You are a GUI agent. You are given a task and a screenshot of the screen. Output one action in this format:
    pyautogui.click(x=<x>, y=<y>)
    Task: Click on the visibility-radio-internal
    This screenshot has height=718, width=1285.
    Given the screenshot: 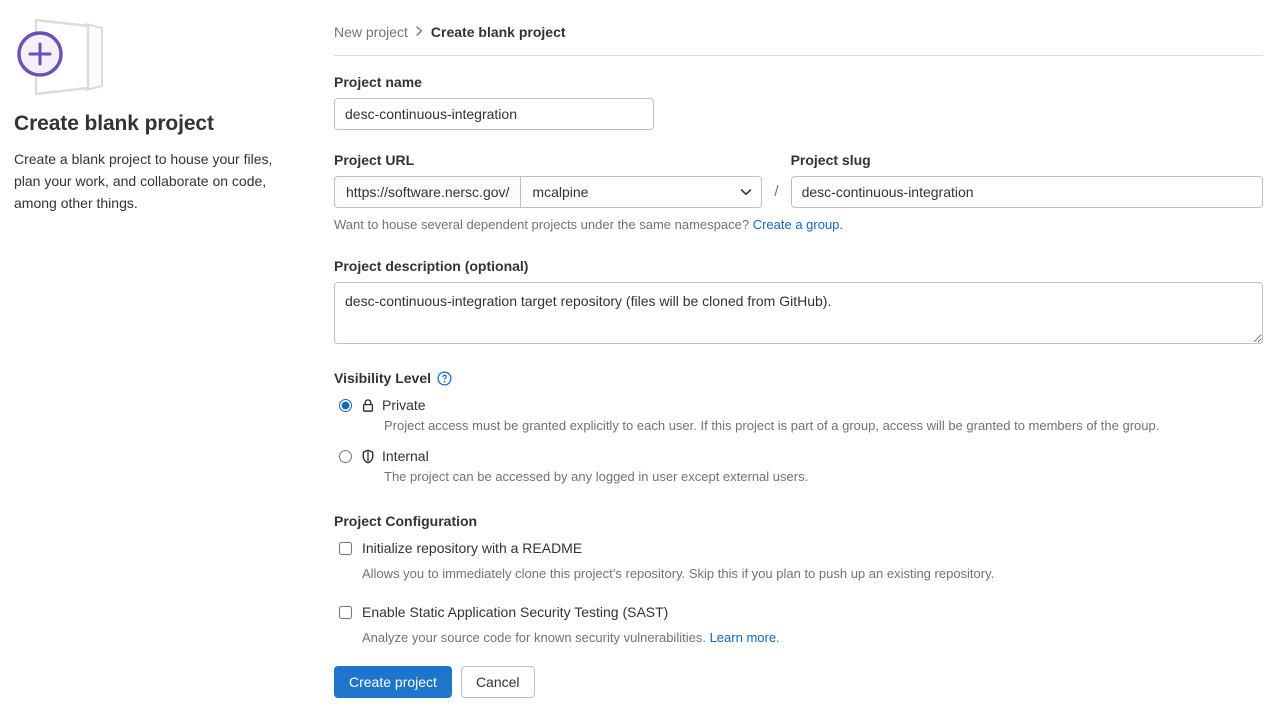 What is the action you would take?
    pyautogui.click(x=345, y=456)
    